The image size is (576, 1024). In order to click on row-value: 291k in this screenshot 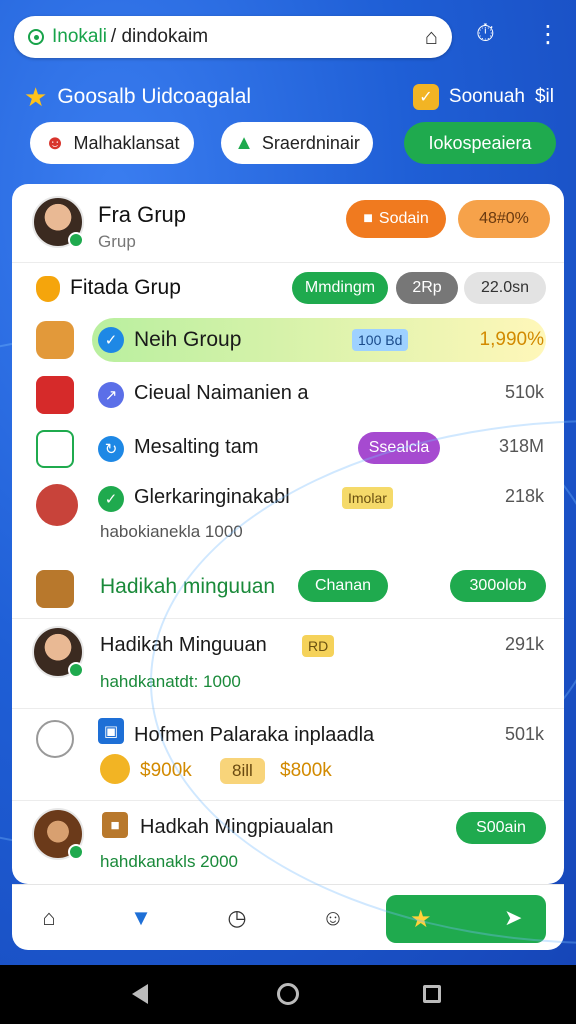, I will do `click(524, 644)`.